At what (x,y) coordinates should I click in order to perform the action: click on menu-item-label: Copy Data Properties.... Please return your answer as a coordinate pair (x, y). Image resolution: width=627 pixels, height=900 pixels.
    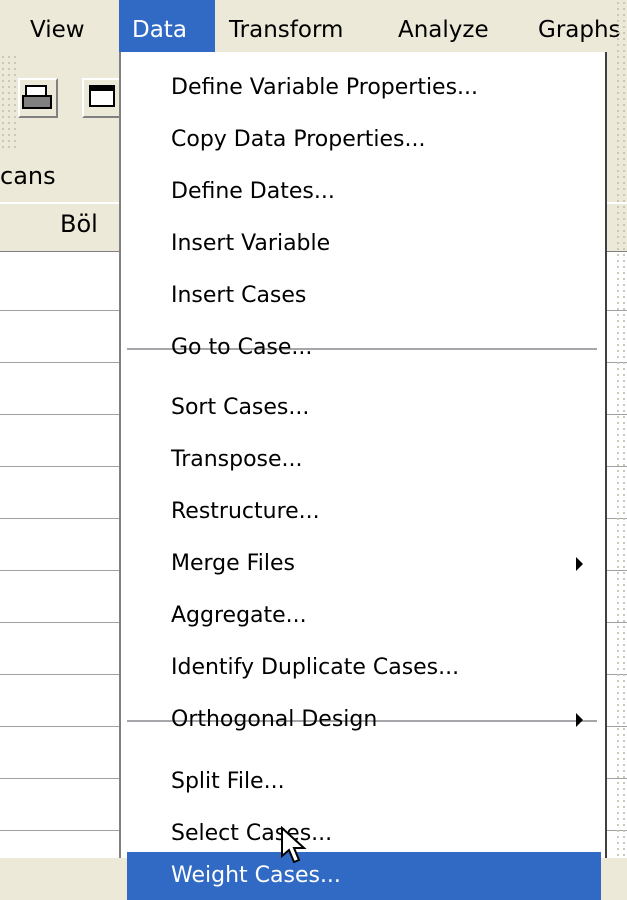
    Looking at the image, I should click on (298, 139).